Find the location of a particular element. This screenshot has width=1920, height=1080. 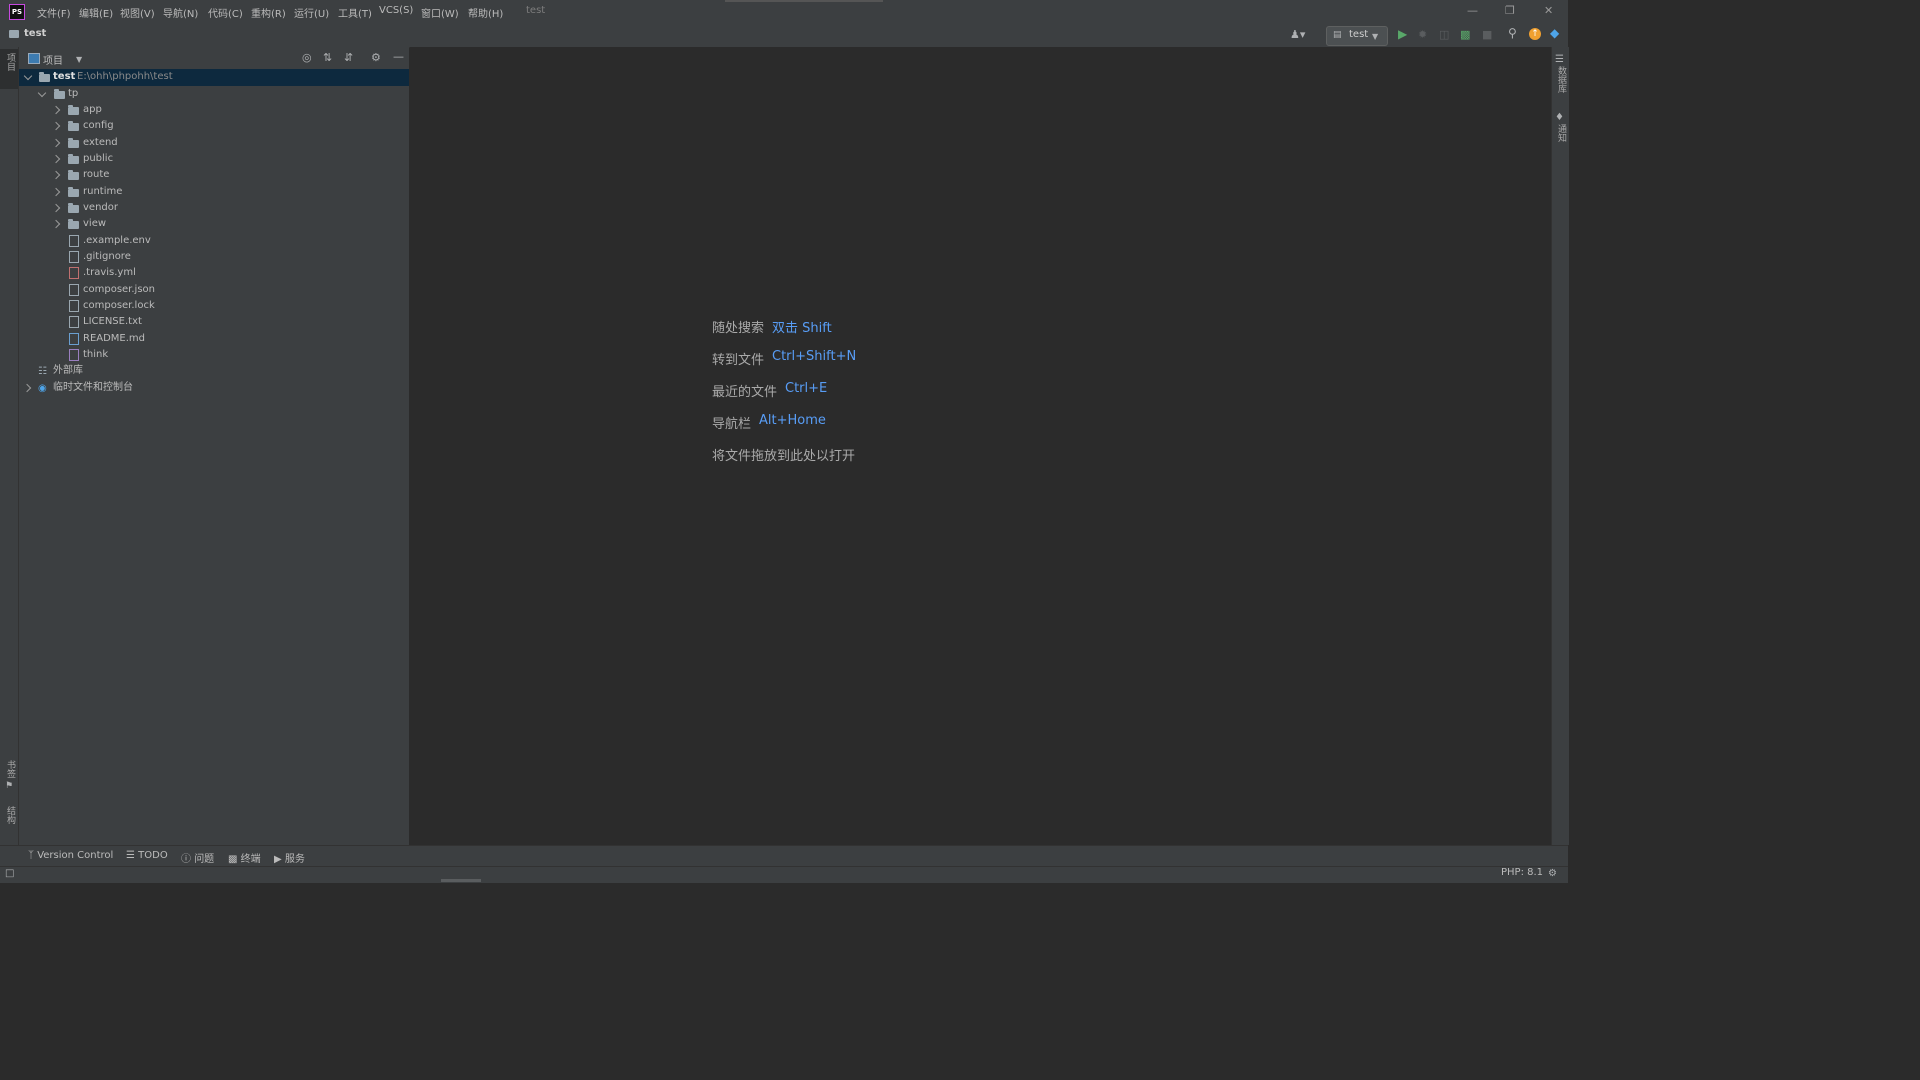

tree-label: app is located at coordinates (92, 109).